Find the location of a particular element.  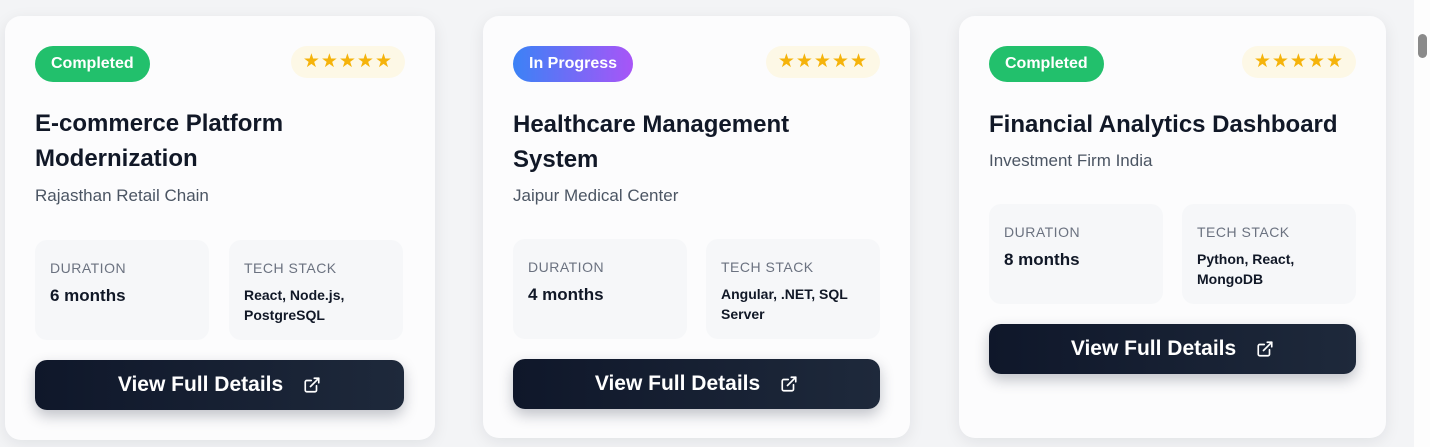

scrollbar-thumb is located at coordinates (1422, 46).